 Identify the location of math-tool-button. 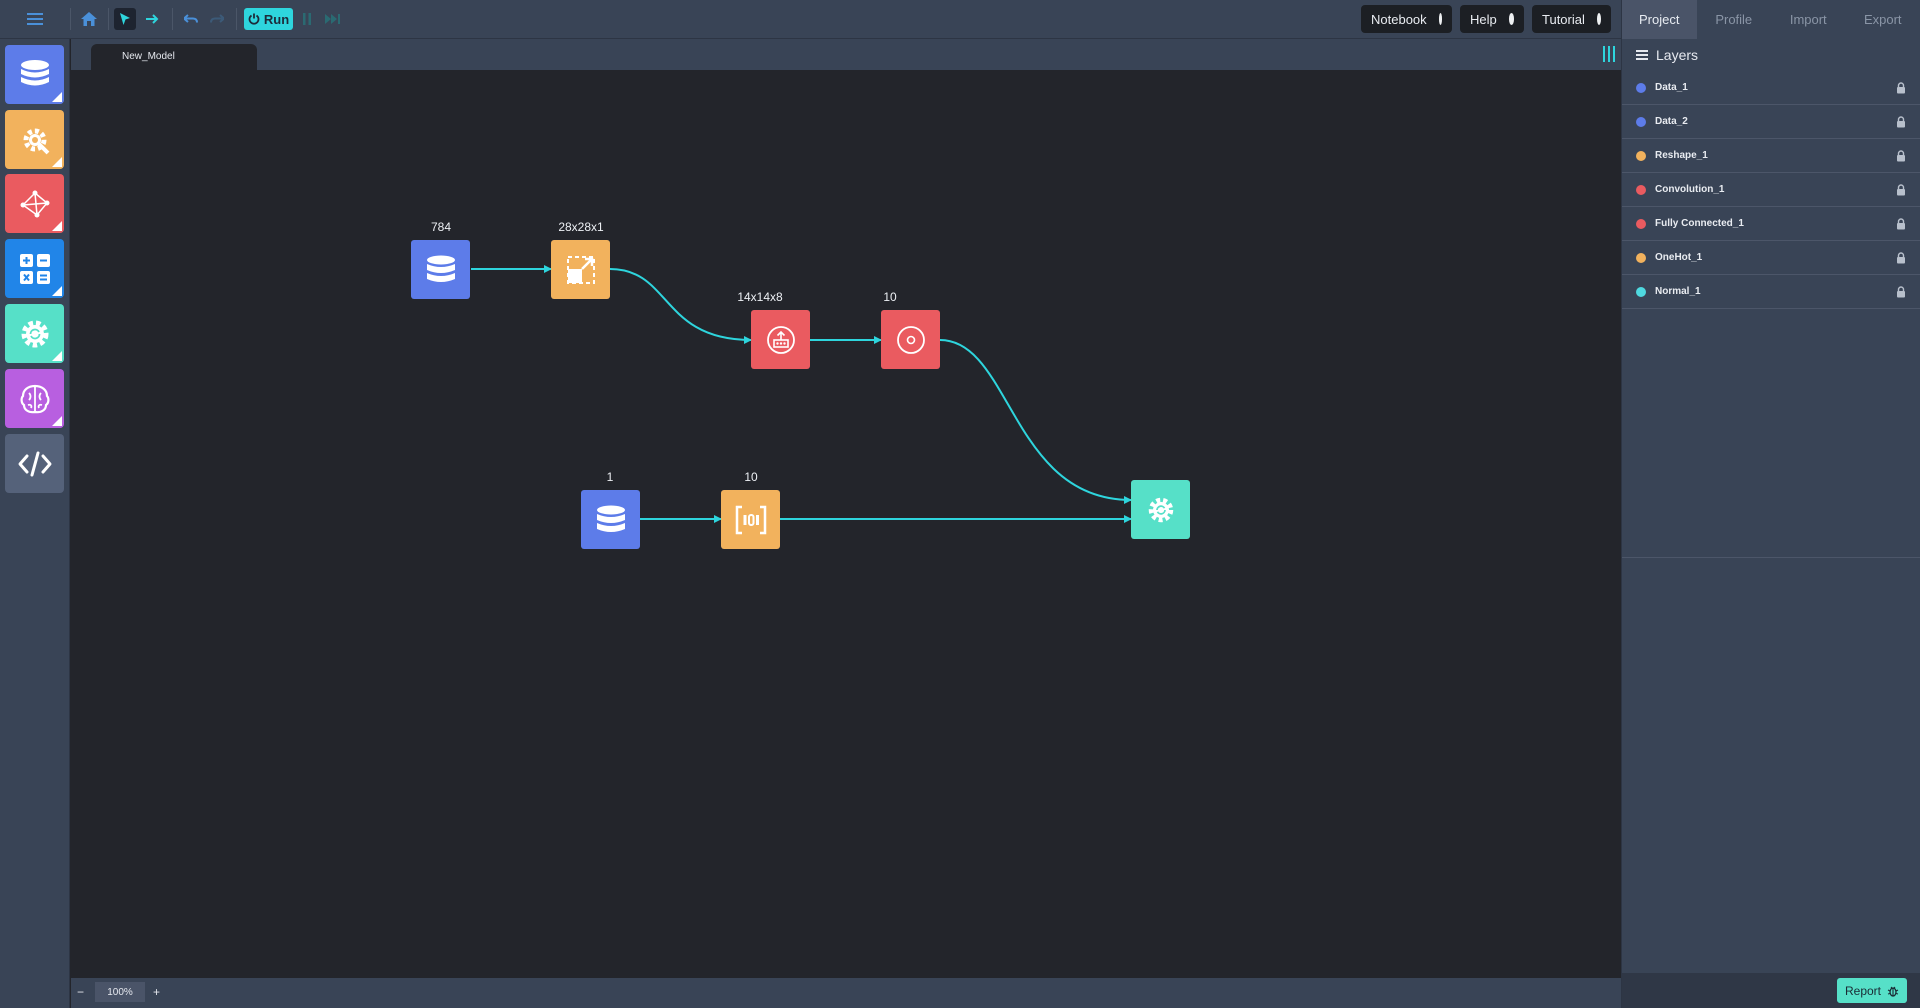
(34, 268).